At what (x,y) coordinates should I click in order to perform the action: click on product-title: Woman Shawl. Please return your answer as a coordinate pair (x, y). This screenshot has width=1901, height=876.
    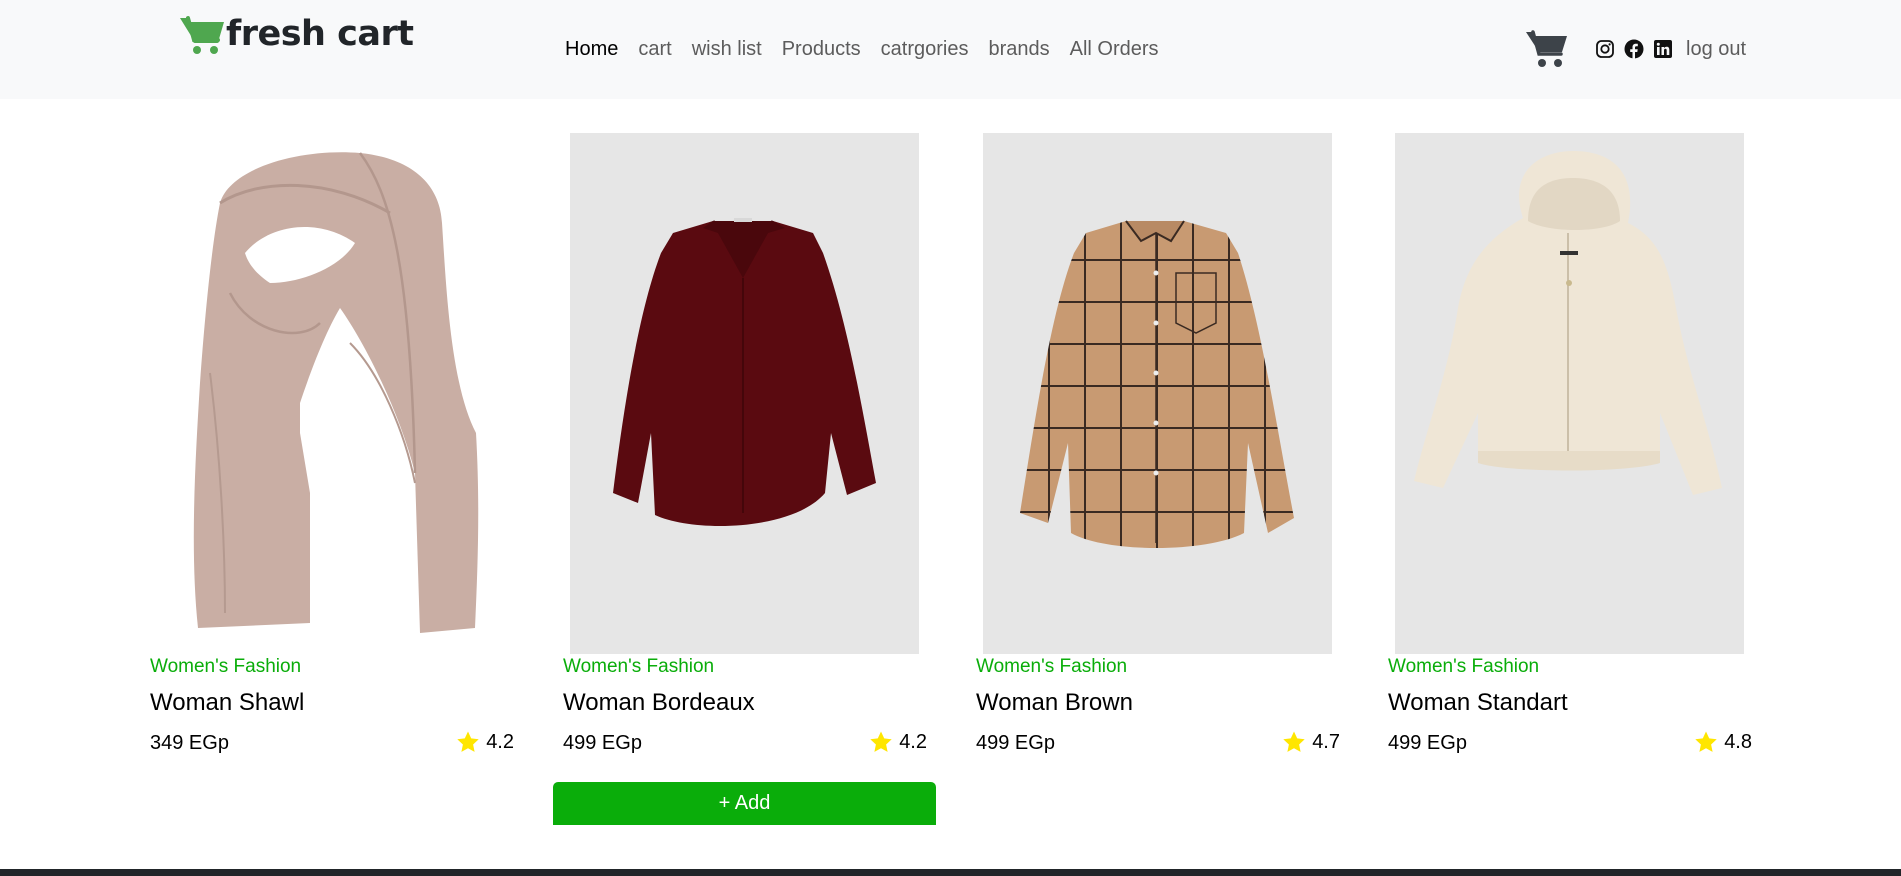
    Looking at the image, I should click on (227, 702).